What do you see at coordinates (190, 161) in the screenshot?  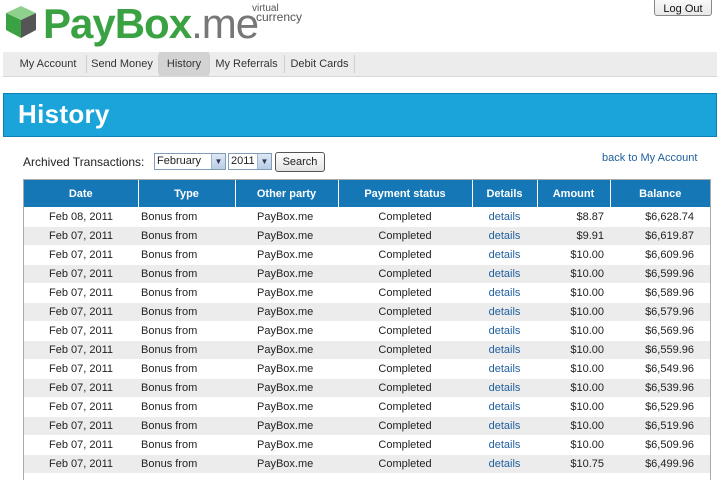 I see `month-select: February ▼` at bounding box center [190, 161].